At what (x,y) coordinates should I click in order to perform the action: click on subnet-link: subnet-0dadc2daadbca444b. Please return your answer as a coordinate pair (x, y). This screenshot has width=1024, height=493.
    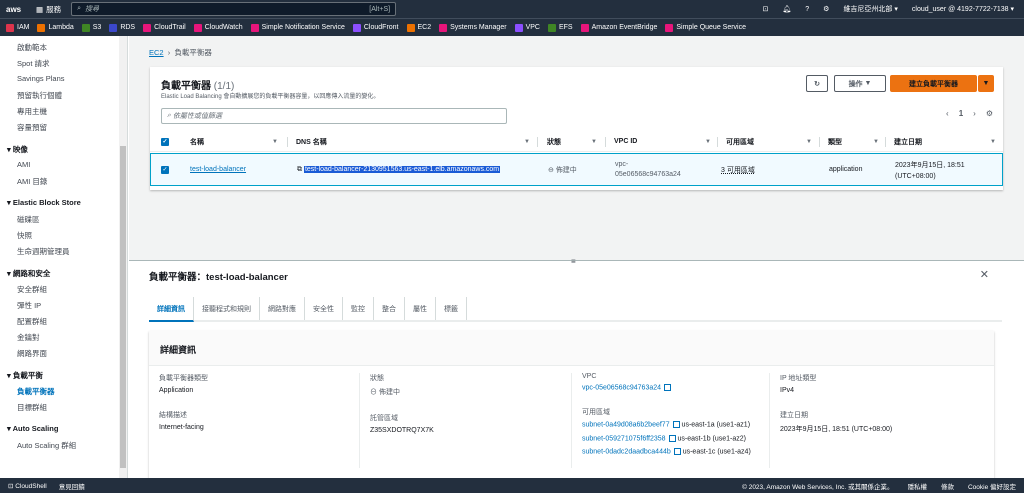
    Looking at the image, I should click on (626, 451).